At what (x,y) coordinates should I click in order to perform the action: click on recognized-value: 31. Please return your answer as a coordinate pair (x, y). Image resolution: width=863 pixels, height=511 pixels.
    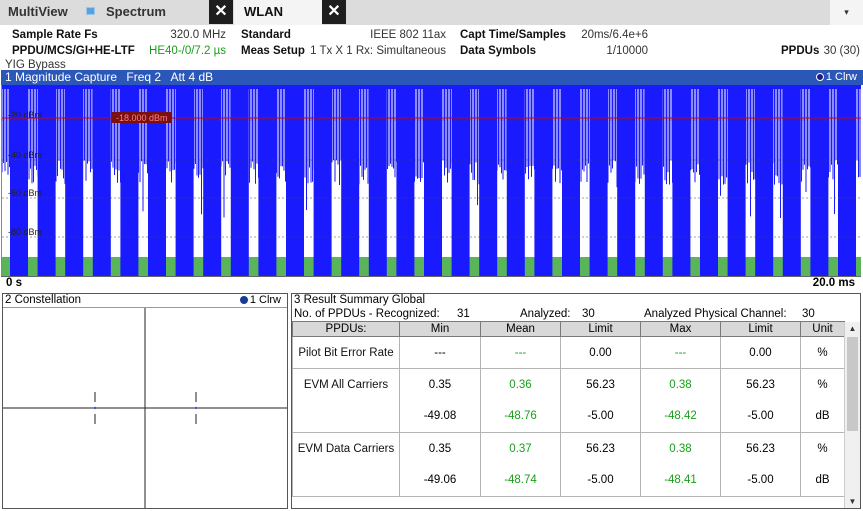
    Looking at the image, I should click on (463, 314).